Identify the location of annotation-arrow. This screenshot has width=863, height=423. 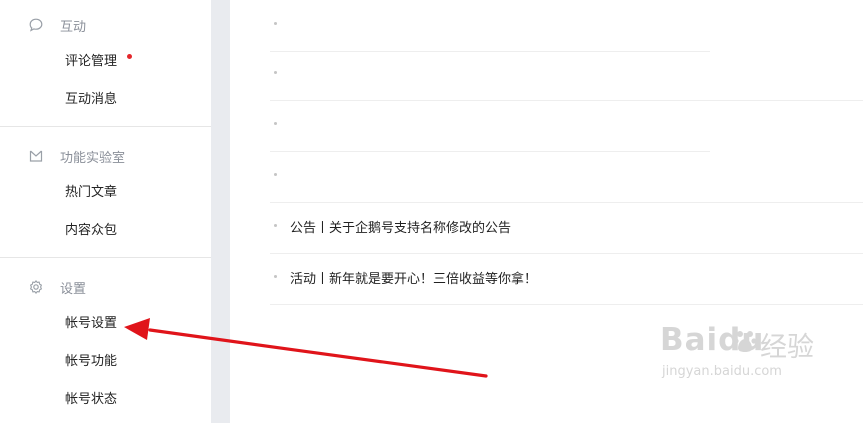
(306, 348).